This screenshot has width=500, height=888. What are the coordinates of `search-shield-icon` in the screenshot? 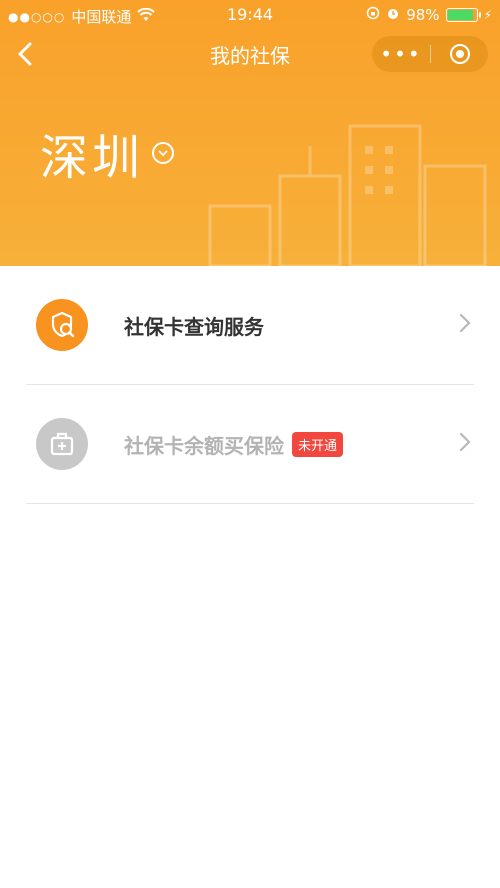 It's located at (62, 325).